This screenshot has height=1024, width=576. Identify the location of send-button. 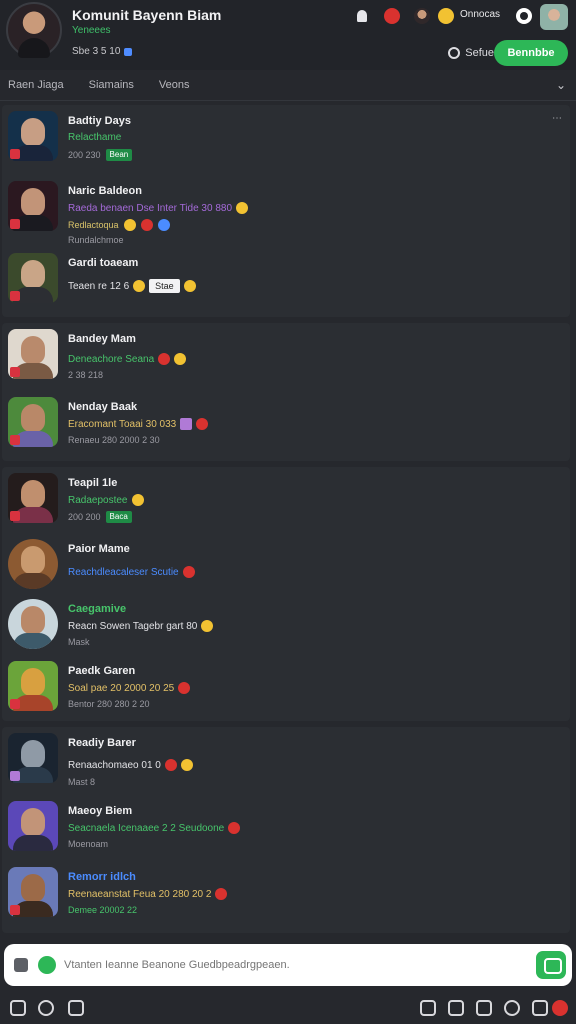
(551, 965).